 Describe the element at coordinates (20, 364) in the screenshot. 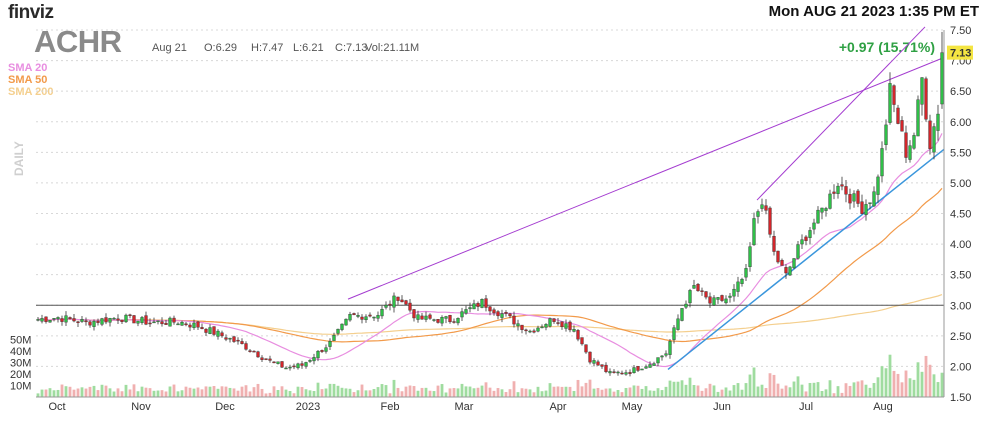

I see `volume-tick-label: 30M` at that location.